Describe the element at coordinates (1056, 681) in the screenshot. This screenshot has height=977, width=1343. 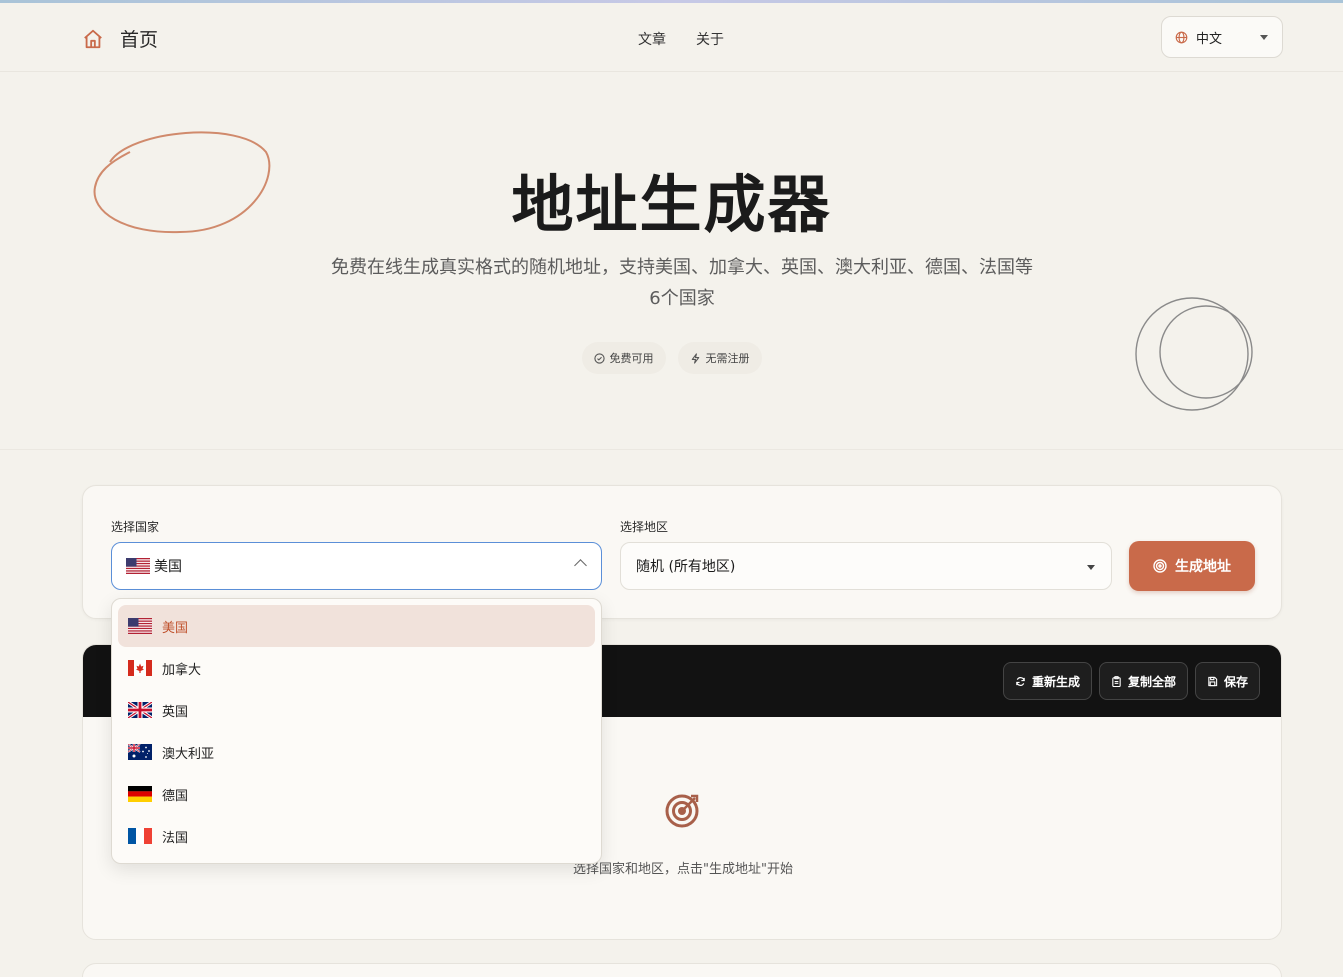
I see `regenerate-label: 重新生成` at that location.